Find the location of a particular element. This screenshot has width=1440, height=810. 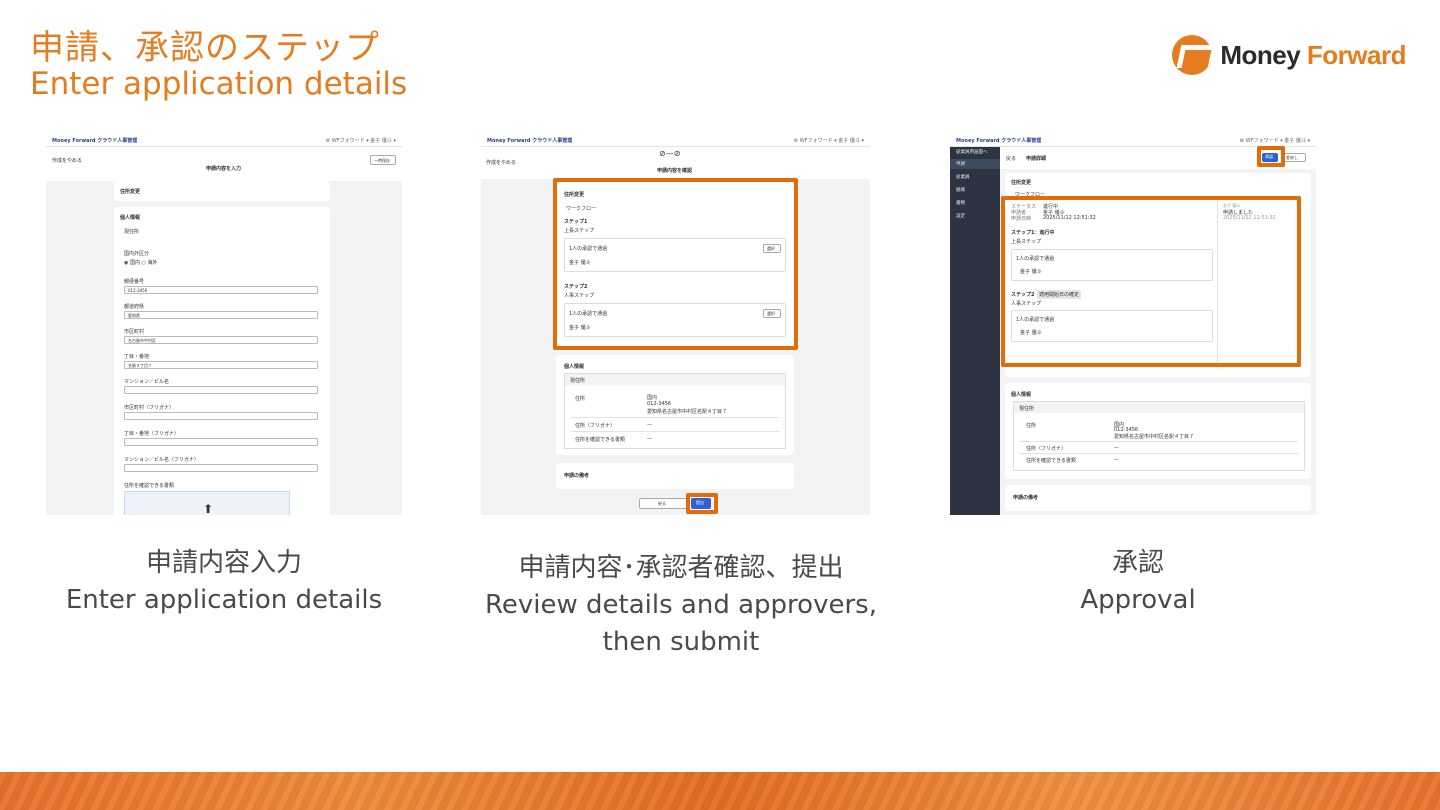

street-label: 丁目・番地 is located at coordinates (137, 357).